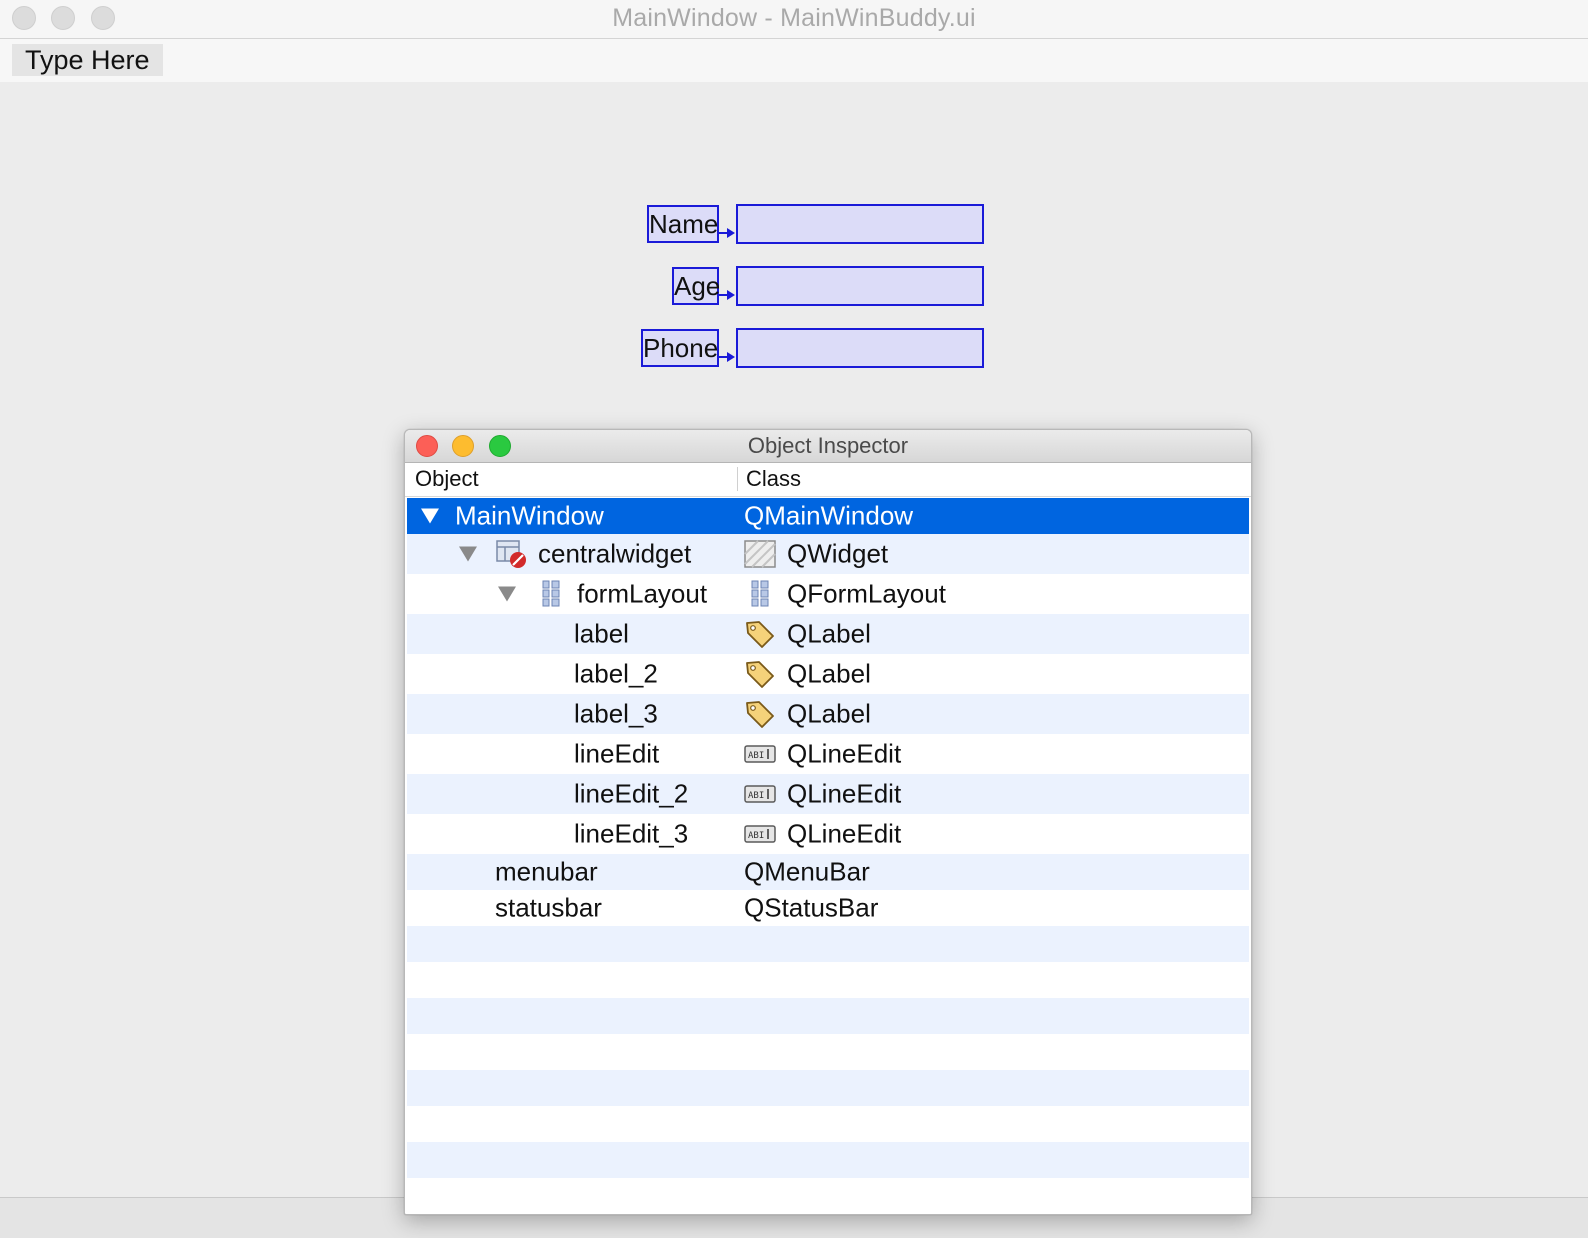 Image resolution: width=1588 pixels, height=1238 pixels. What do you see at coordinates (683, 224) in the screenshot?
I see `form-label-name: Name` at bounding box center [683, 224].